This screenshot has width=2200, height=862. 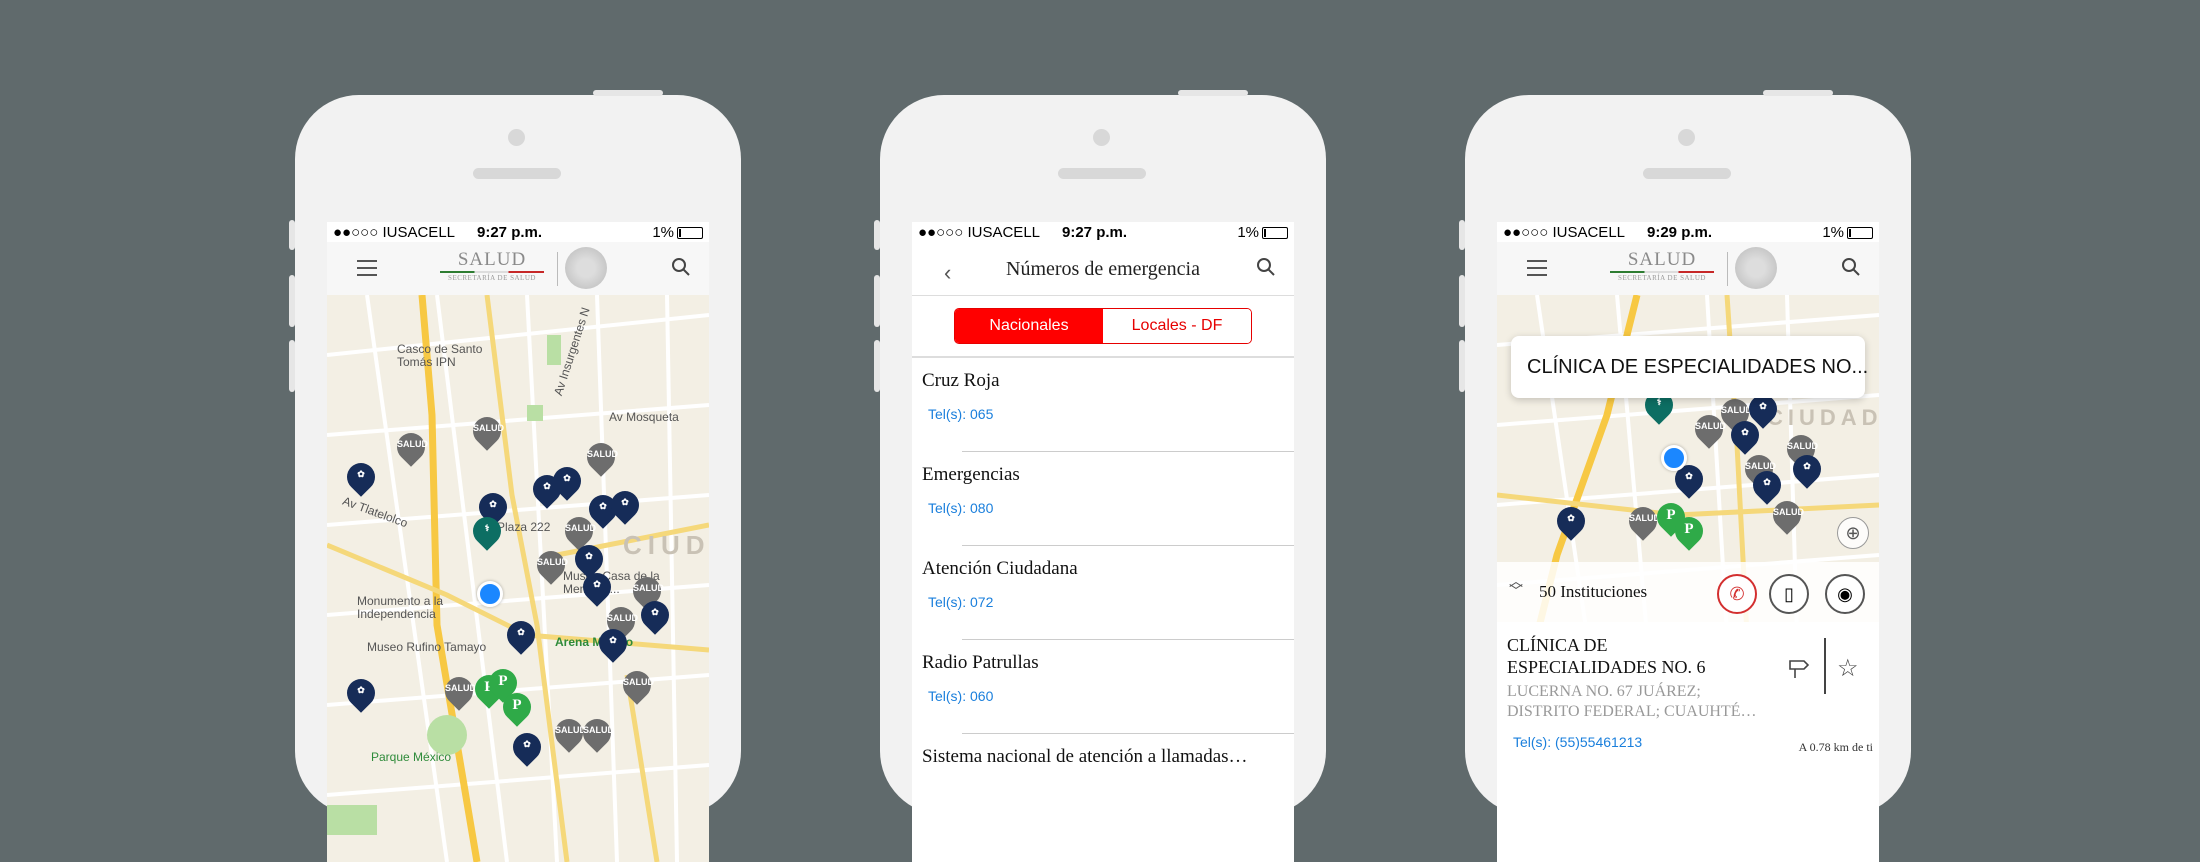 I want to click on mexico-seal-icon, so click(x=1756, y=268).